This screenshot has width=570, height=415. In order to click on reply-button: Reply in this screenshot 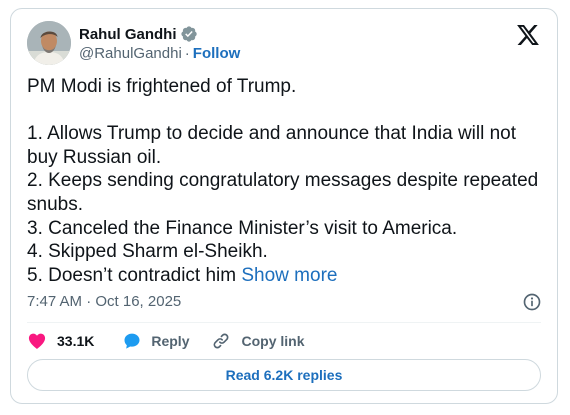, I will do `click(155, 341)`.